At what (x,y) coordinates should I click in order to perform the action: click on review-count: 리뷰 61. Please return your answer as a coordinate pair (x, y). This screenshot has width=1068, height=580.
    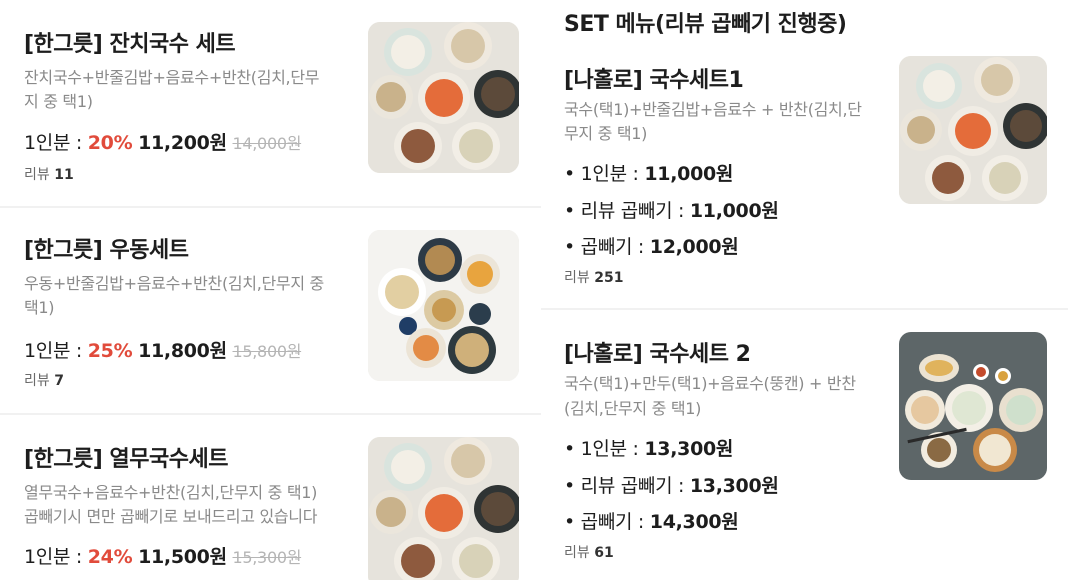
    Looking at the image, I should click on (589, 552).